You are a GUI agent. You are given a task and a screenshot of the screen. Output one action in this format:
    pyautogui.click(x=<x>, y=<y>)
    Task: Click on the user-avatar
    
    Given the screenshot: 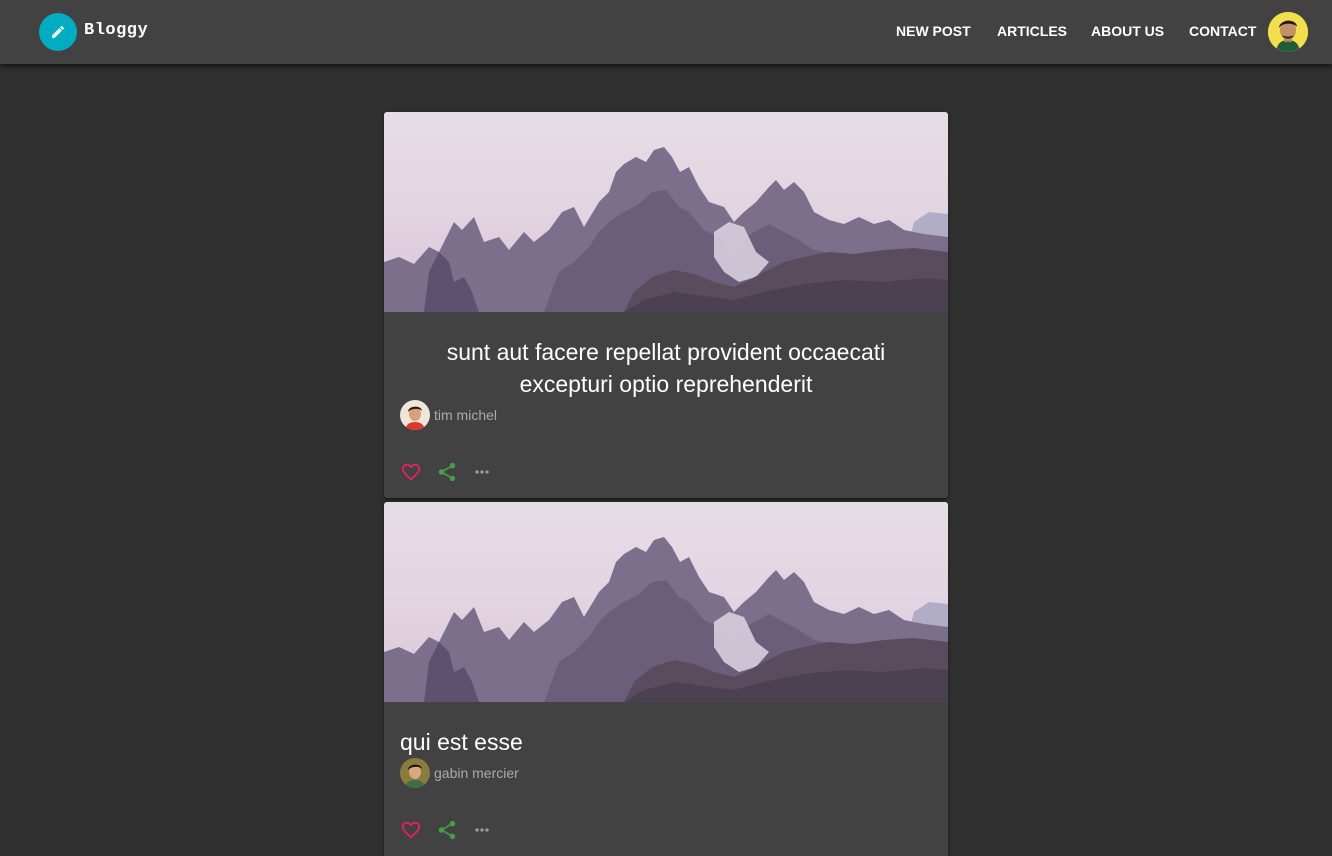 What is the action you would take?
    pyautogui.click(x=1288, y=32)
    